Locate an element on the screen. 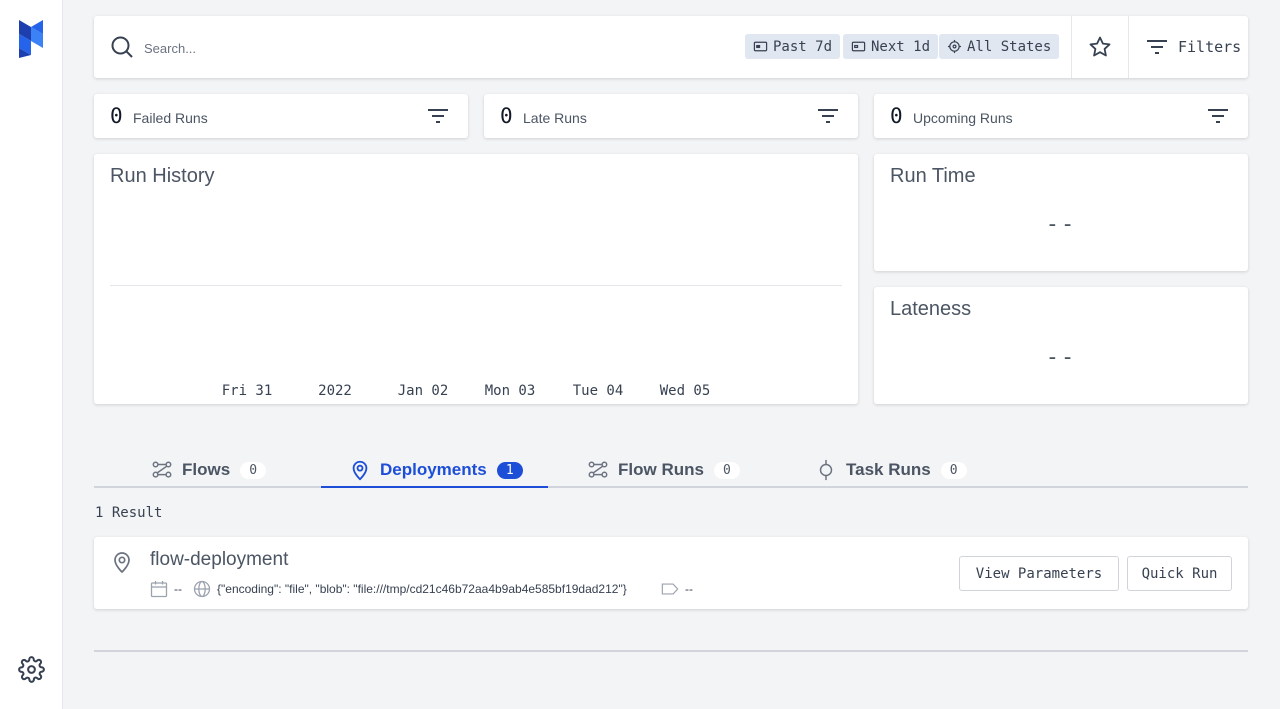 The height and width of the screenshot is (709, 1280). tags-value: -- is located at coordinates (689, 589).